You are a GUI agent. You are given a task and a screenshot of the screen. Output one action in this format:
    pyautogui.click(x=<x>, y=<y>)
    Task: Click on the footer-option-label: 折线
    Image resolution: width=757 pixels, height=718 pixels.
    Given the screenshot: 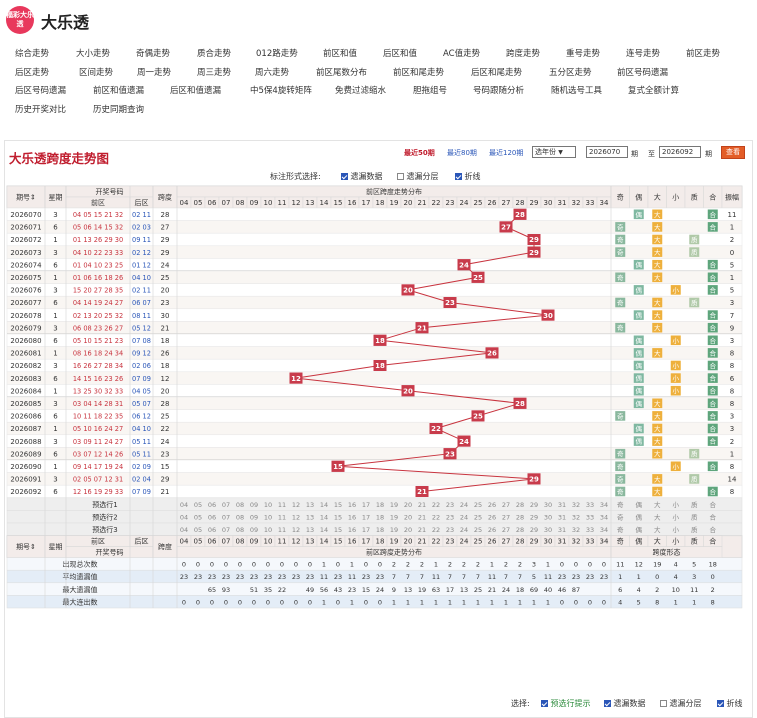 What is the action you would take?
    pyautogui.click(x=734, y=703)
    